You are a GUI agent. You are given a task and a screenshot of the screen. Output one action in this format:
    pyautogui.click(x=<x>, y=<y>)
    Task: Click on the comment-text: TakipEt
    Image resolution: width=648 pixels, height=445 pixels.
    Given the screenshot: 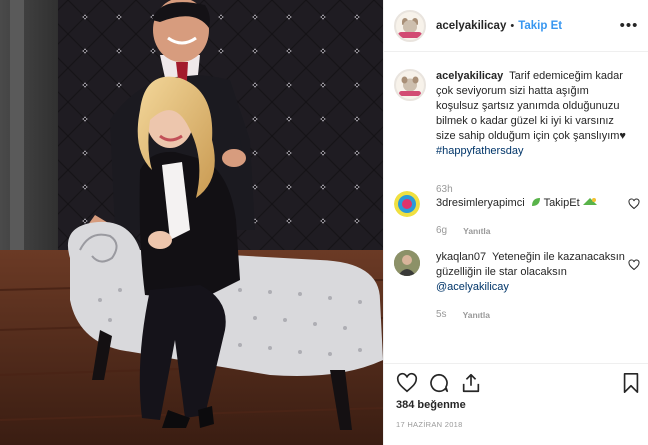 What is the action you would take?
    pyautogui.click(x=561, y=203)
    